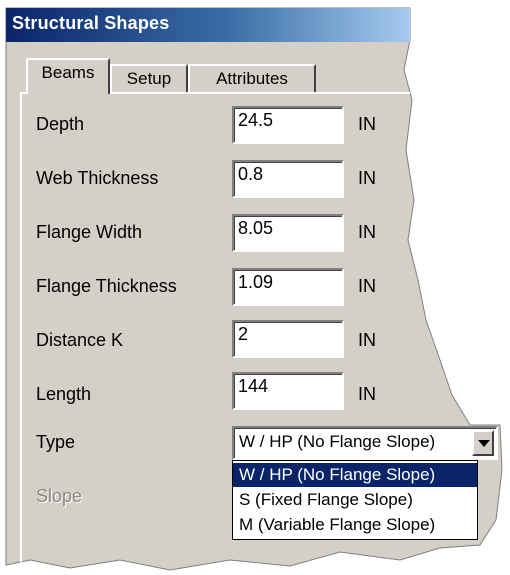 The width and height of the screenshot is (510, 575). What do you see at coordinates (208, 25) in the screenshot?
I see `window-titlebar: Structural Shapes` at bounding box center [208, 25].